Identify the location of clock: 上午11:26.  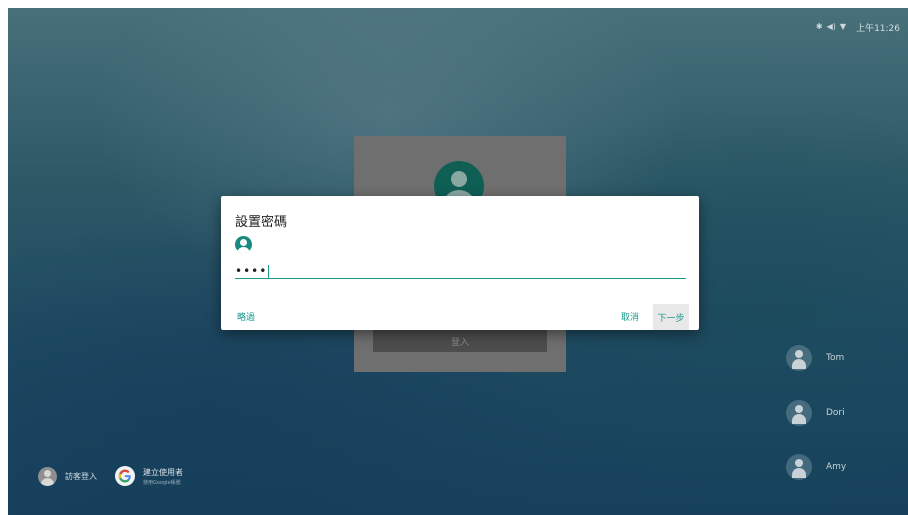
(878, 28).